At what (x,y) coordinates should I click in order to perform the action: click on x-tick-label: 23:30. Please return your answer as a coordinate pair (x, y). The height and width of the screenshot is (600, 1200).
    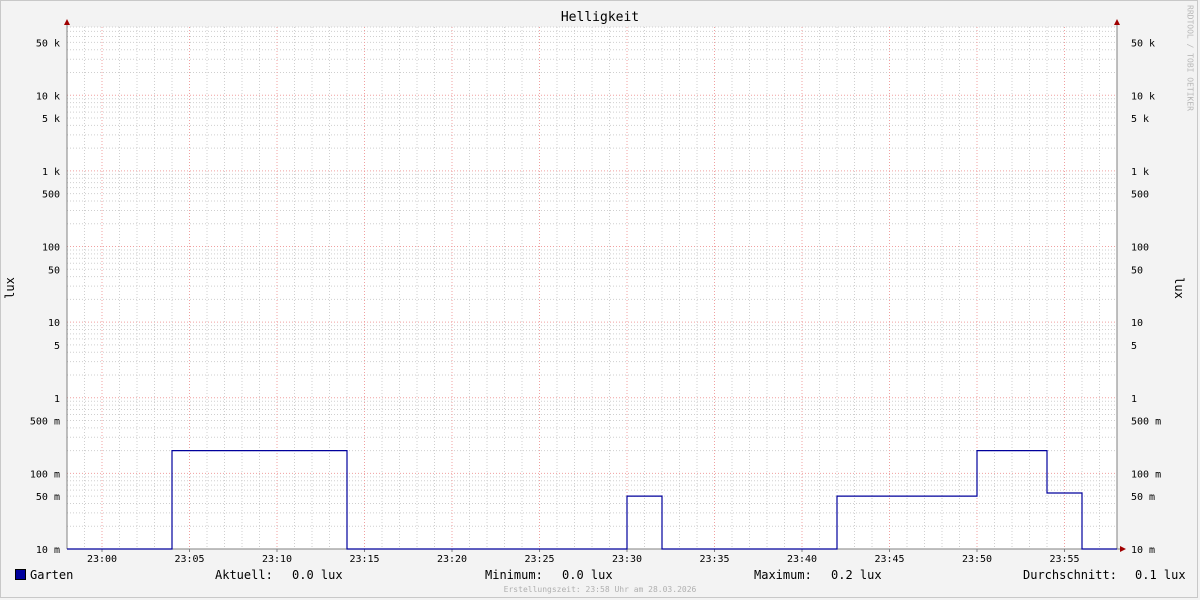
    Looking at the image, I should click on (627, 559).